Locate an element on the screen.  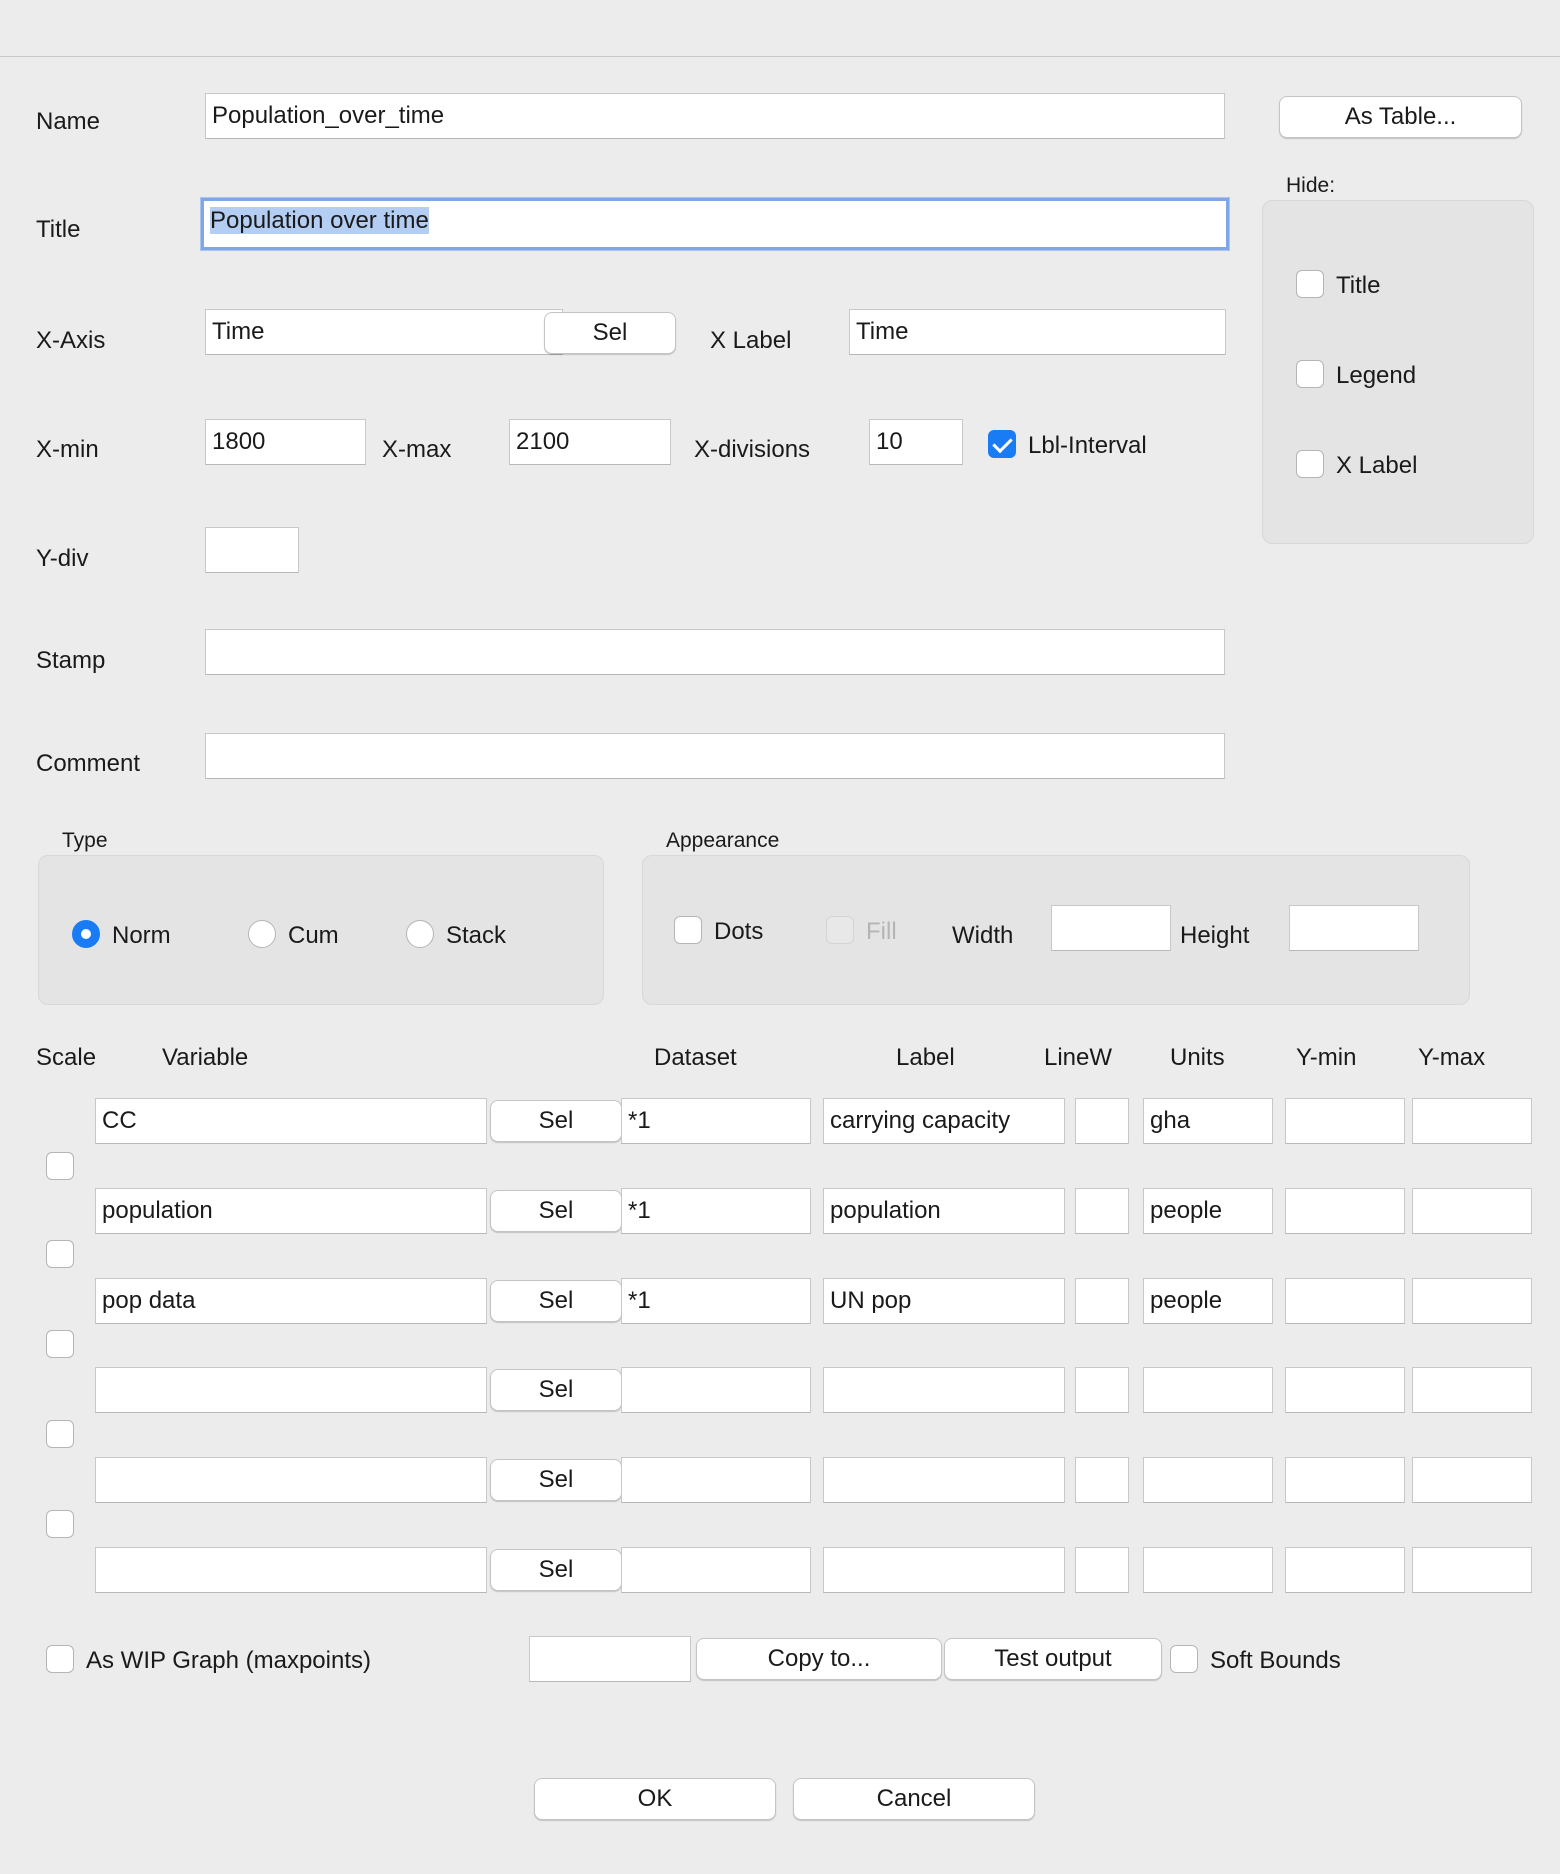
width-field is located at coordinates (1111, 928).